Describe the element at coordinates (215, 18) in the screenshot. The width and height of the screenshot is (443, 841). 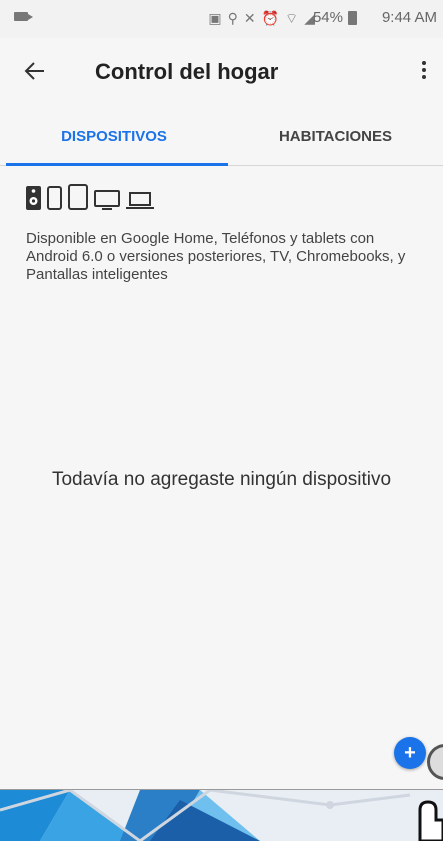
I see `cast-icon: ▣` at that location.